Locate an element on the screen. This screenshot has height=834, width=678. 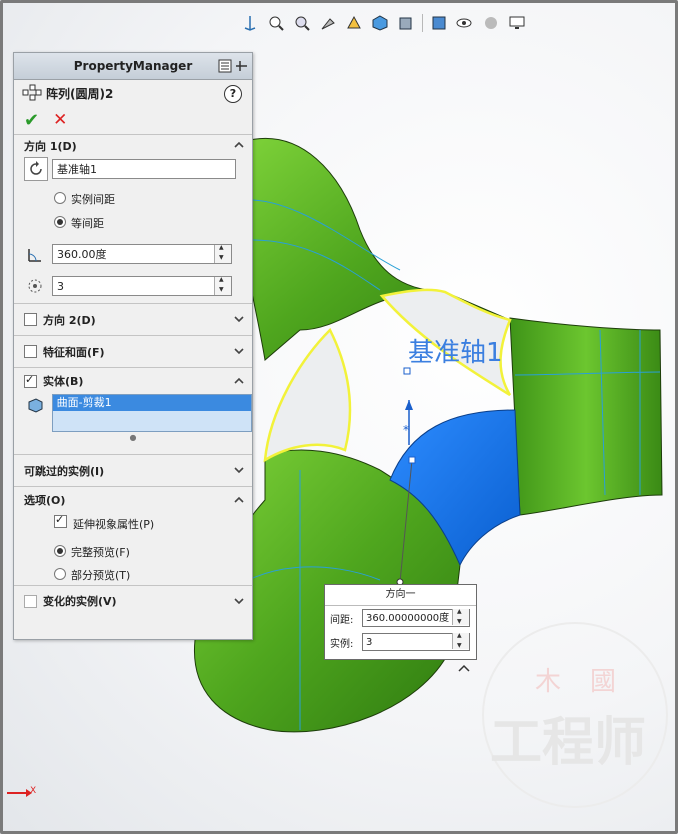
callout-instances-row: 实例: 3 is located at coordinates (400, 642).